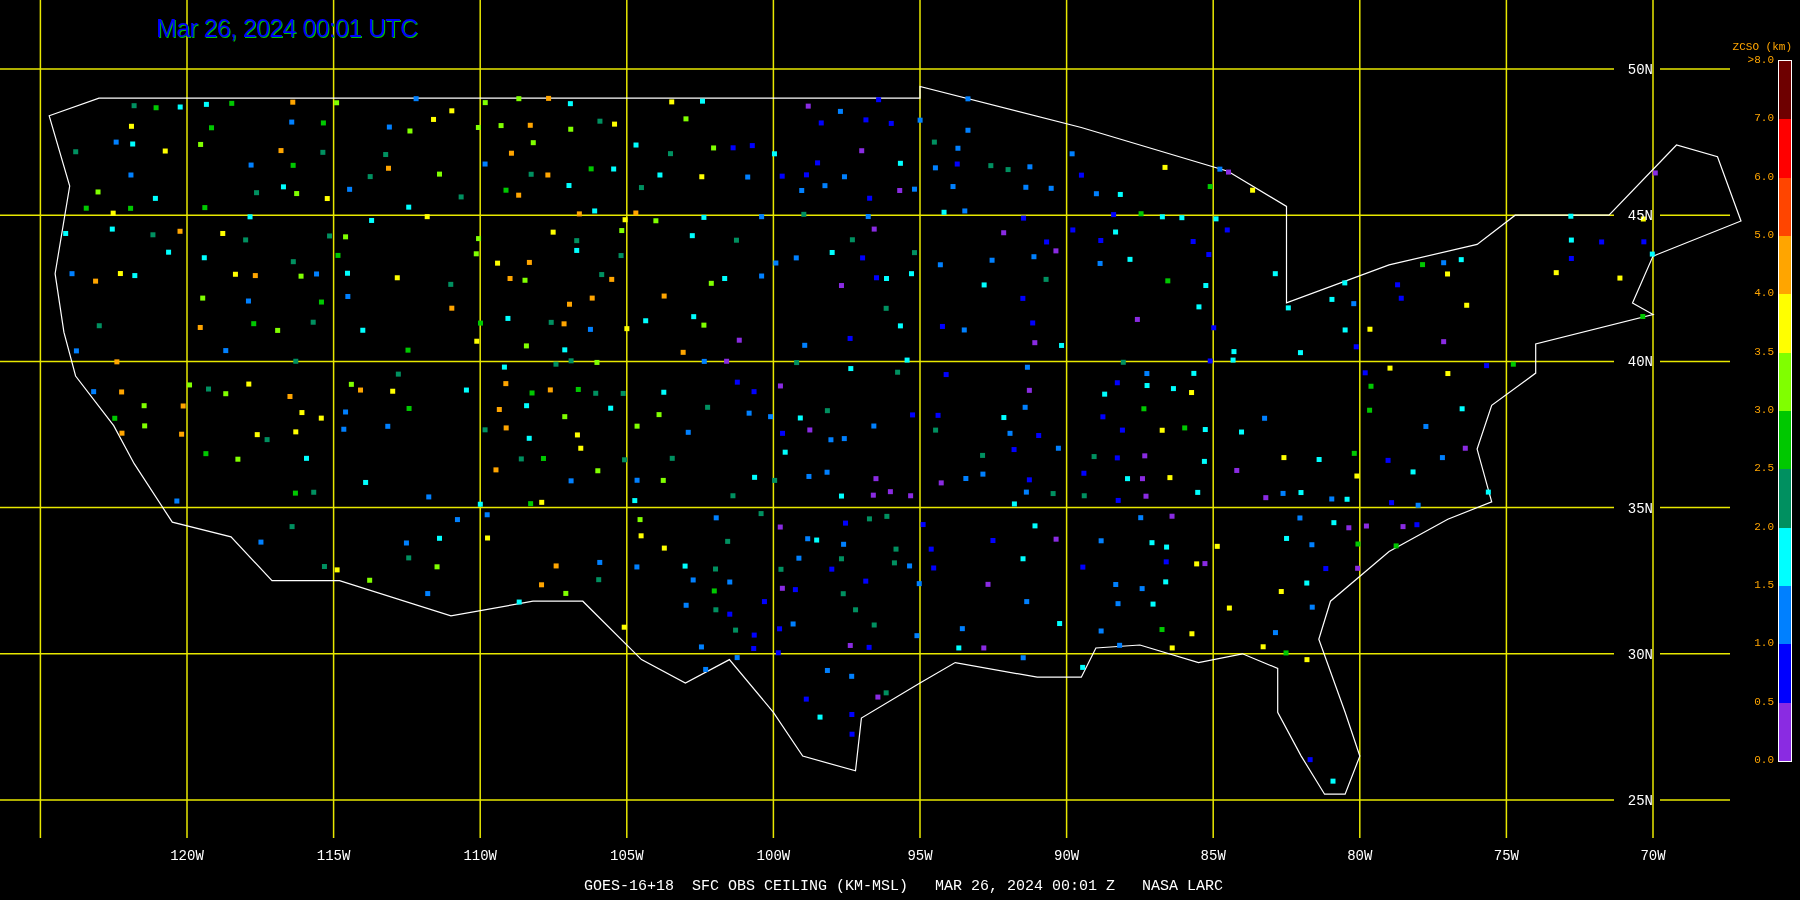 This screenshot has height=900, width=1800. I want to click on longitude-label: 105W, so click(627, 856).